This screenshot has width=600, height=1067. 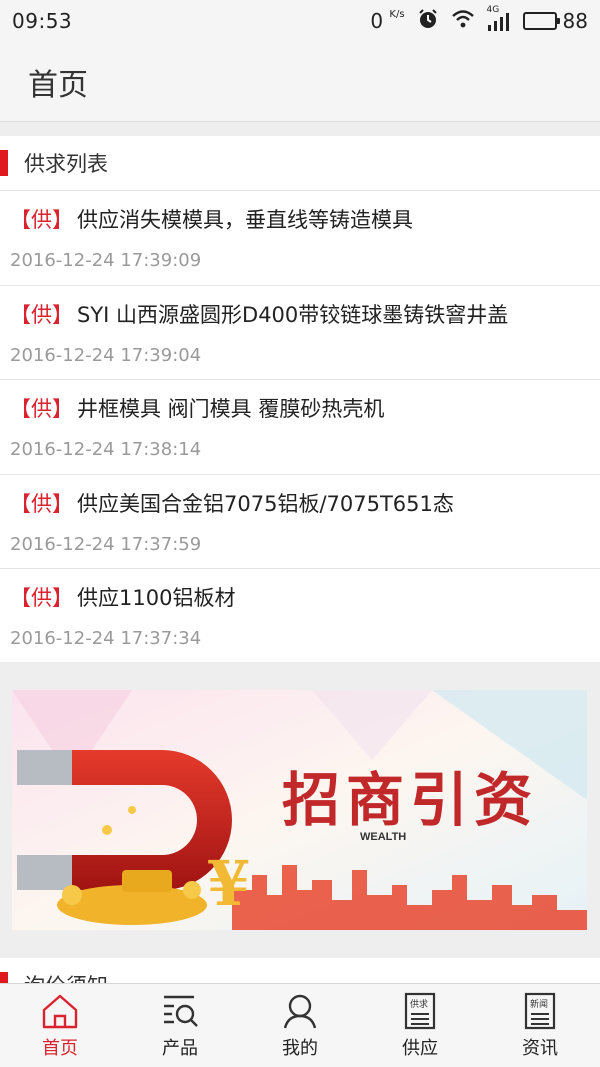 I want to click on tab-profile-label: 我的, so click(x=300, y=1048).